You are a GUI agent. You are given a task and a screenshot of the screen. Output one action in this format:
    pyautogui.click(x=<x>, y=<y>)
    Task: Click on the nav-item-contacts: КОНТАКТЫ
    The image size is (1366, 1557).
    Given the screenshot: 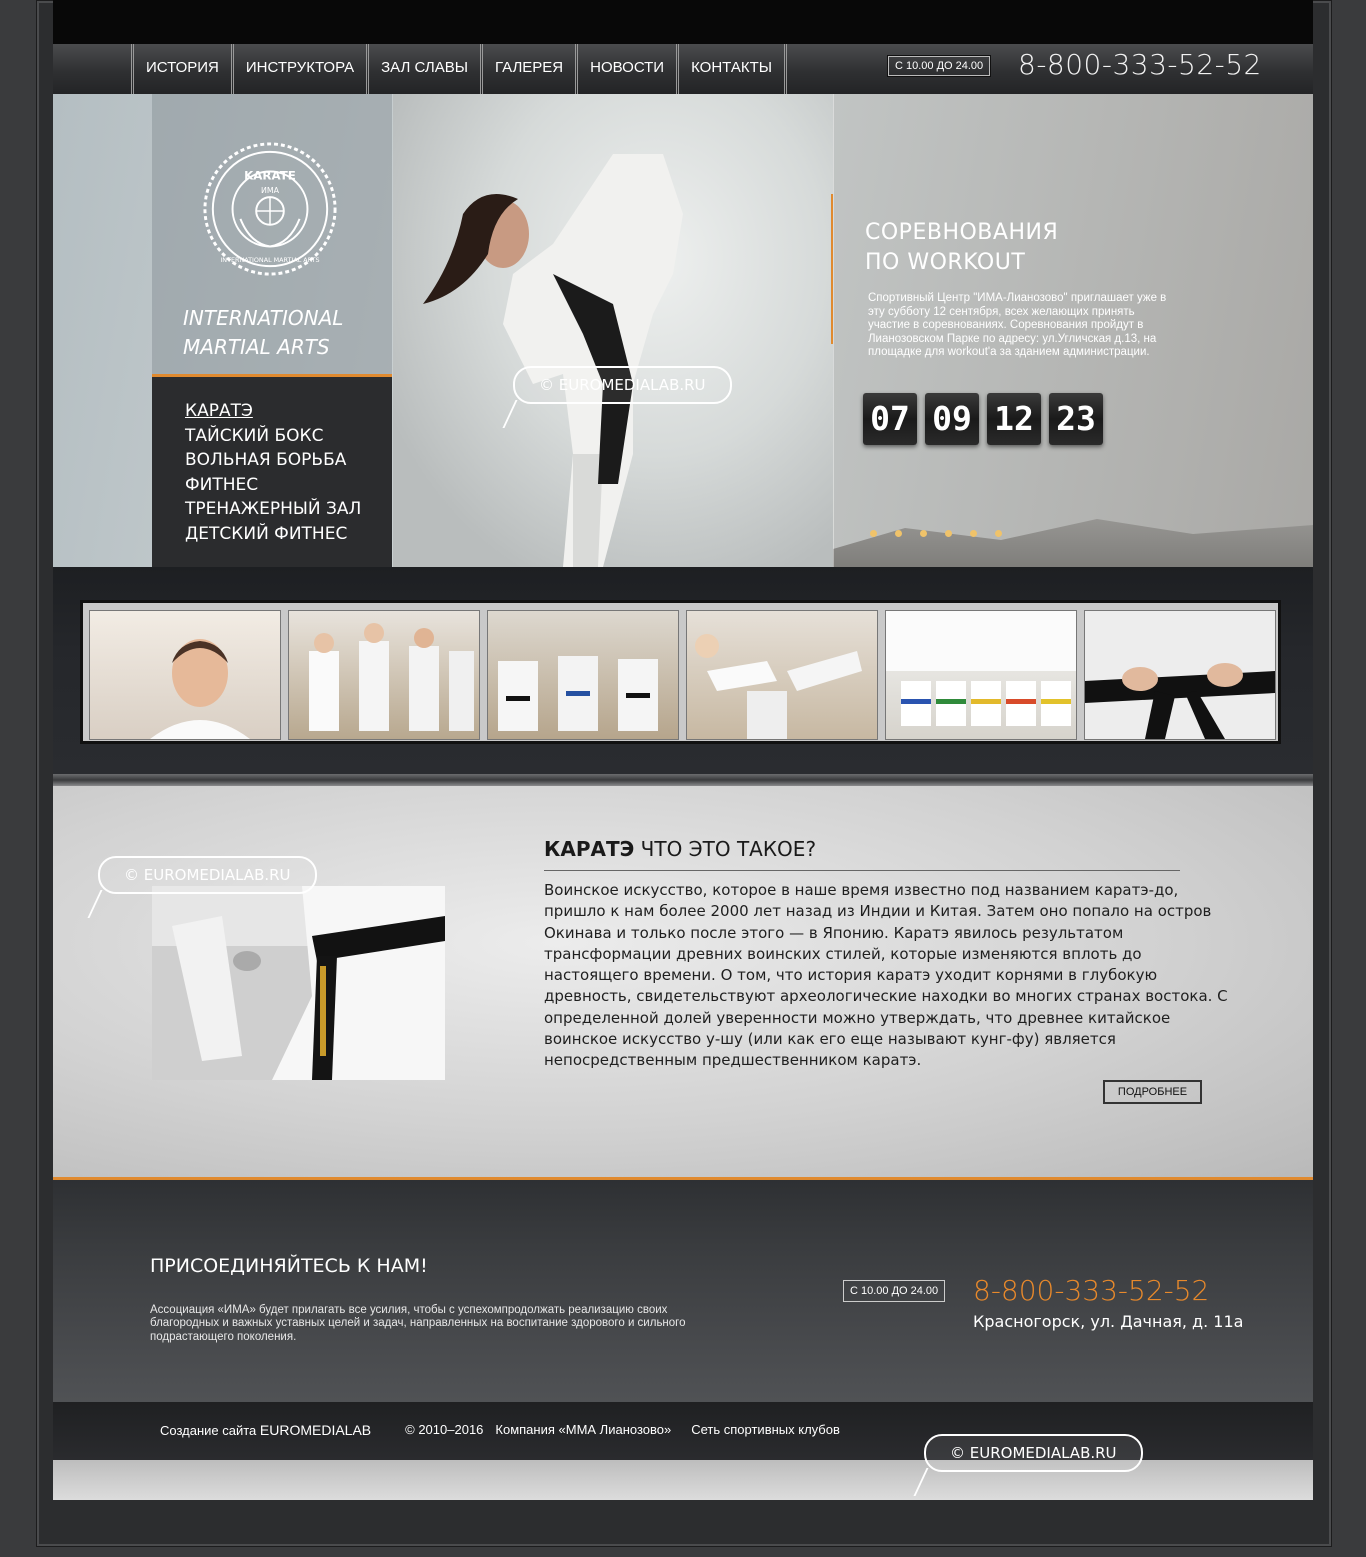 What is the action you would take?
    pyautogui.click(x=732, y=69)
    